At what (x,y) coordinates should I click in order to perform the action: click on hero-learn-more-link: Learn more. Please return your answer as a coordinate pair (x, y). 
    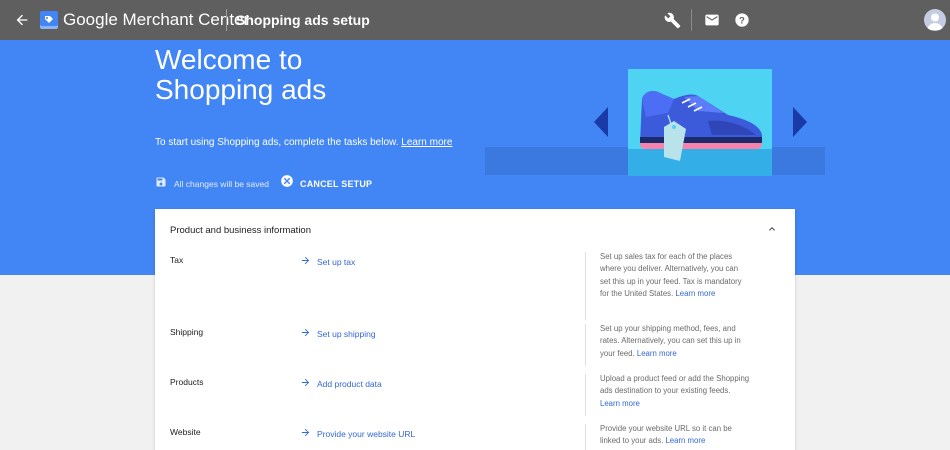
    Looking at the image, I should click on (426, 142).